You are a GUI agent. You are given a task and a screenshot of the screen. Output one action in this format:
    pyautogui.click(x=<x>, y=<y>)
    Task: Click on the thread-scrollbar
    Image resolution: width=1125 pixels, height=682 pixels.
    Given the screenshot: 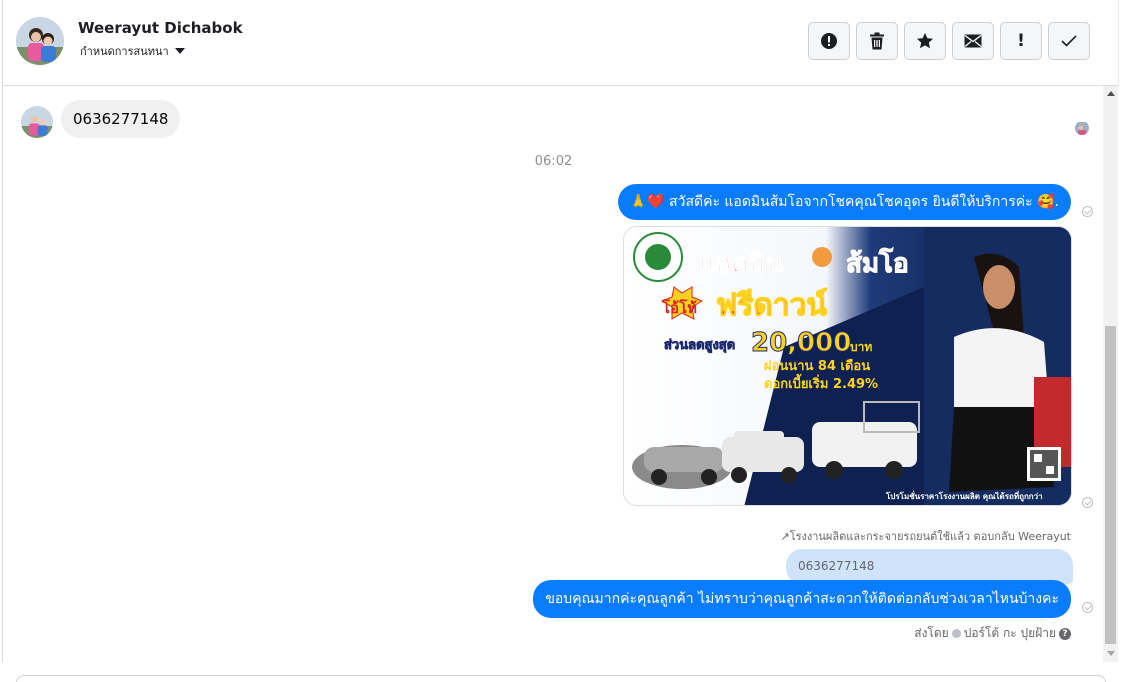 What is the action you would take?
    pyautogui.click(x=1110, y=374)
    